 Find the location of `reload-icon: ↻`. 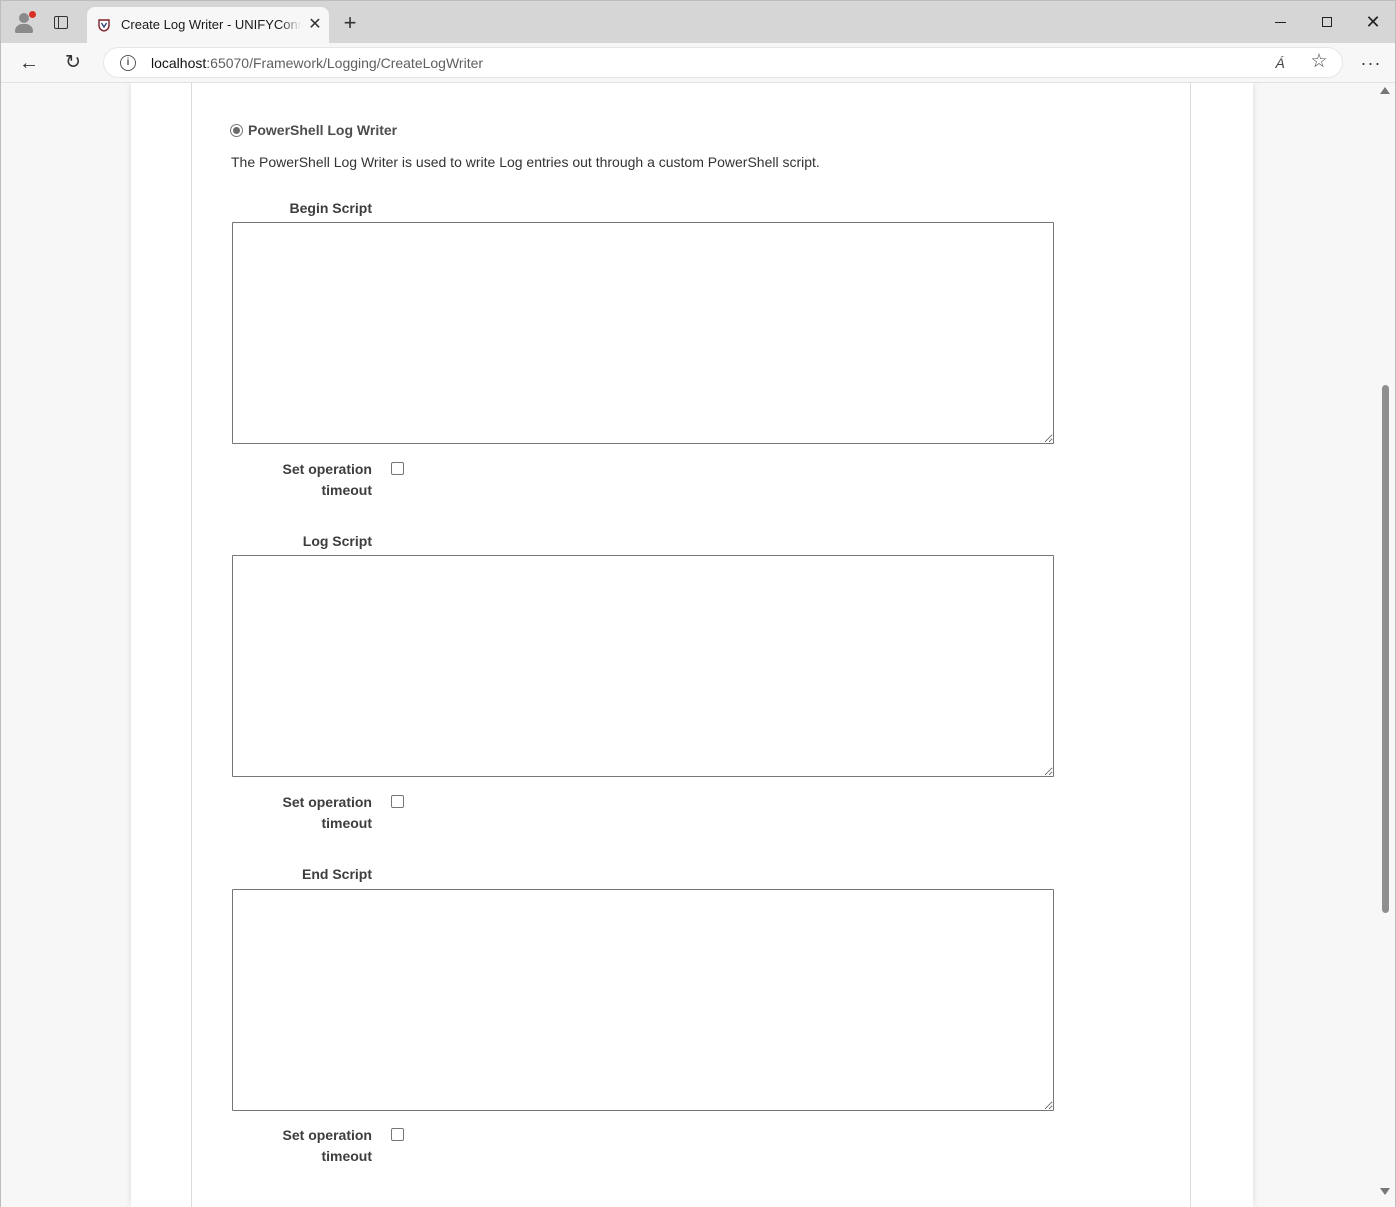

reload-icon: ↻ is located at coordinates (73, 63).